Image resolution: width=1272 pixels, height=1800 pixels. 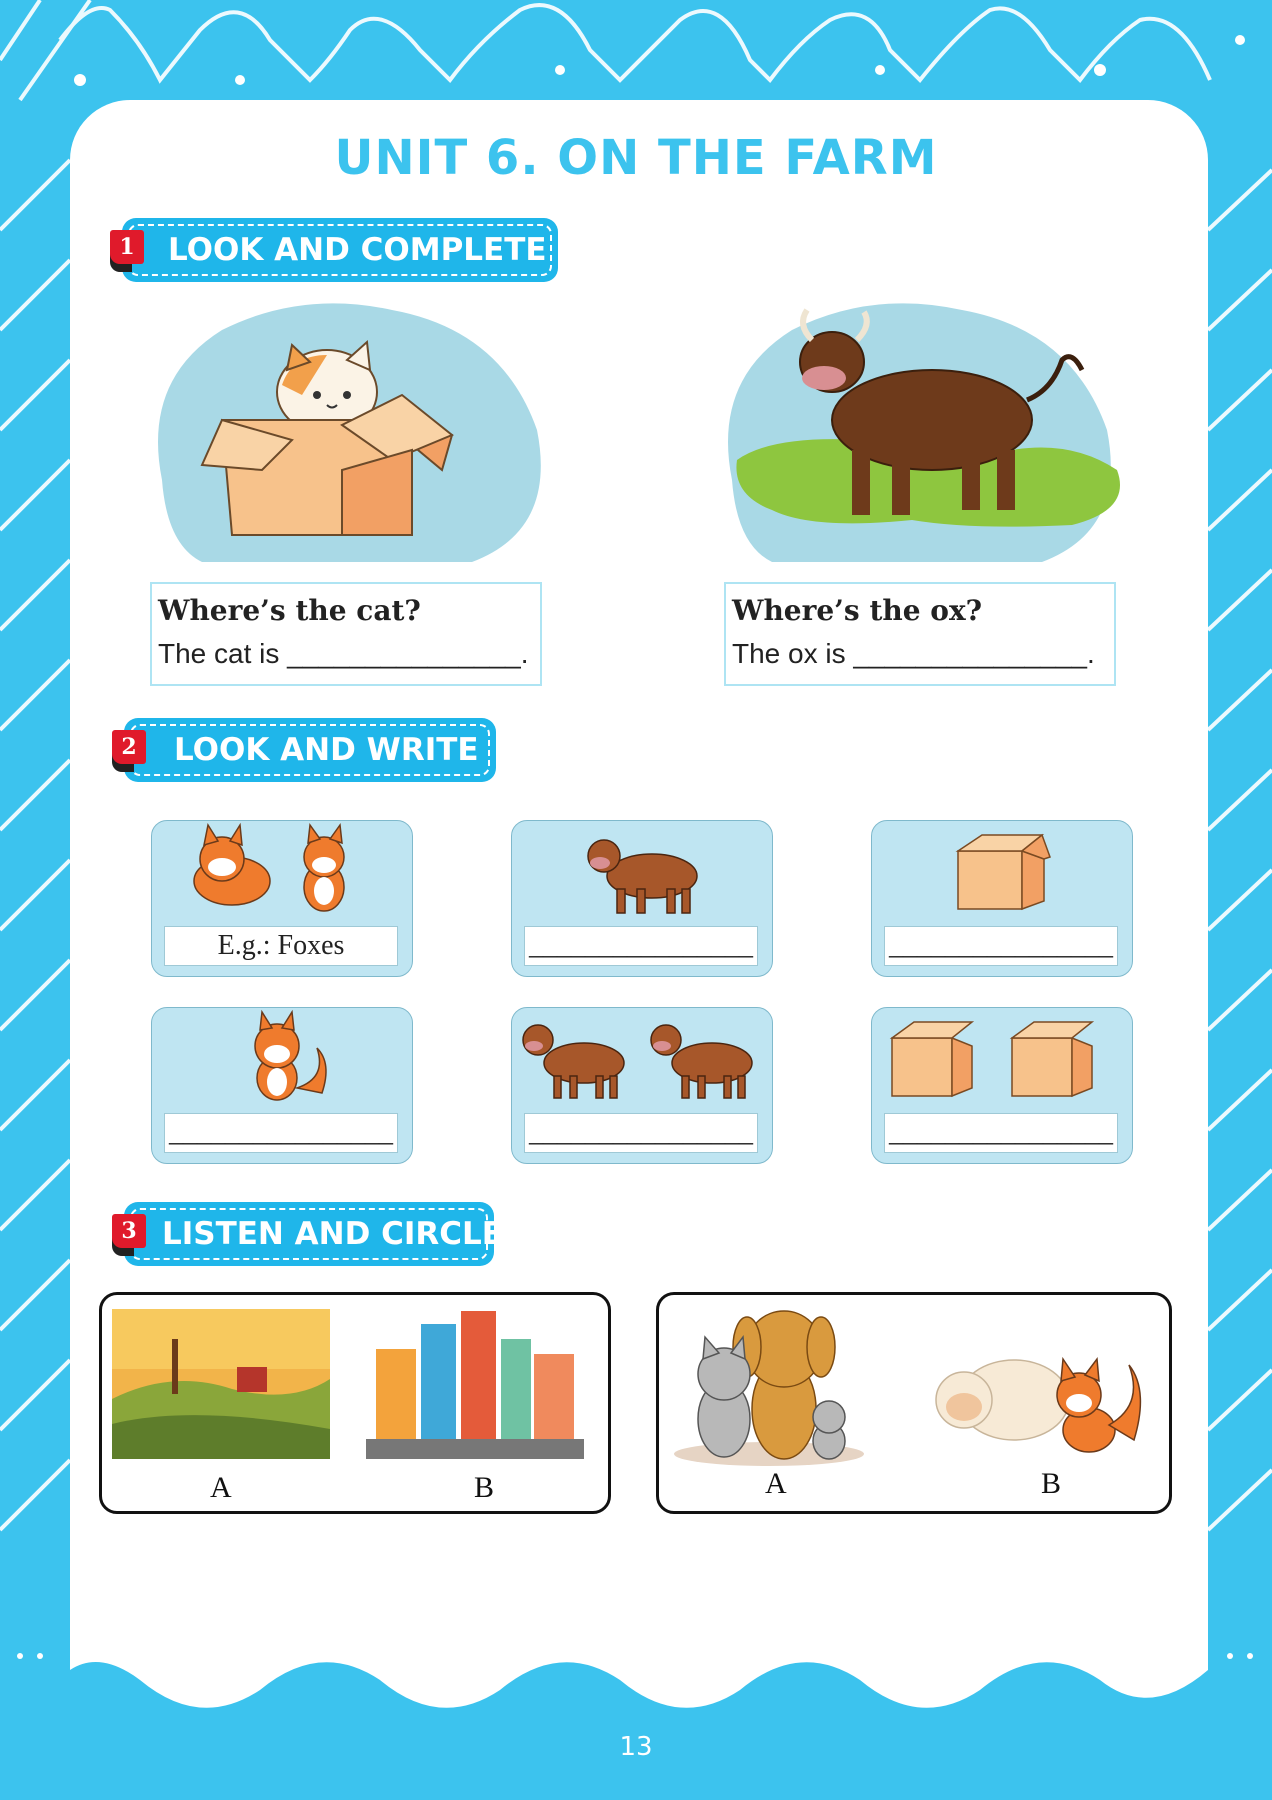 I want to click on write-card-two-oxen: ________________, so click(x=642, y=1085).